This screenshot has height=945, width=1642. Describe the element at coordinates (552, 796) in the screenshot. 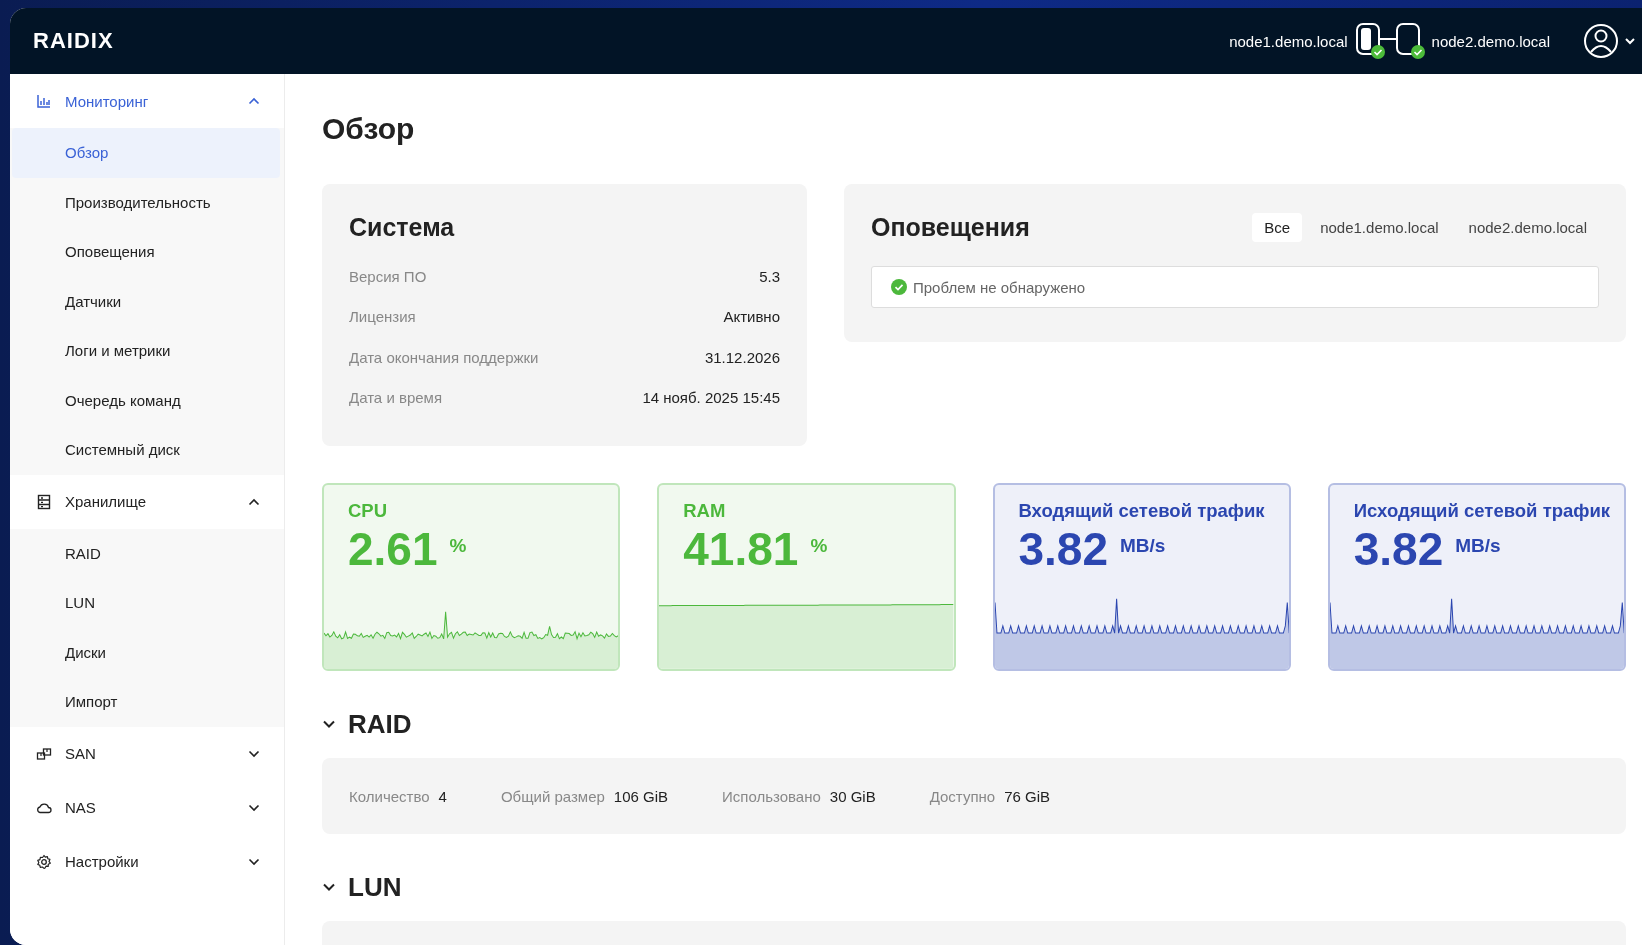

I see `stat-label: Общий размер` at that location.